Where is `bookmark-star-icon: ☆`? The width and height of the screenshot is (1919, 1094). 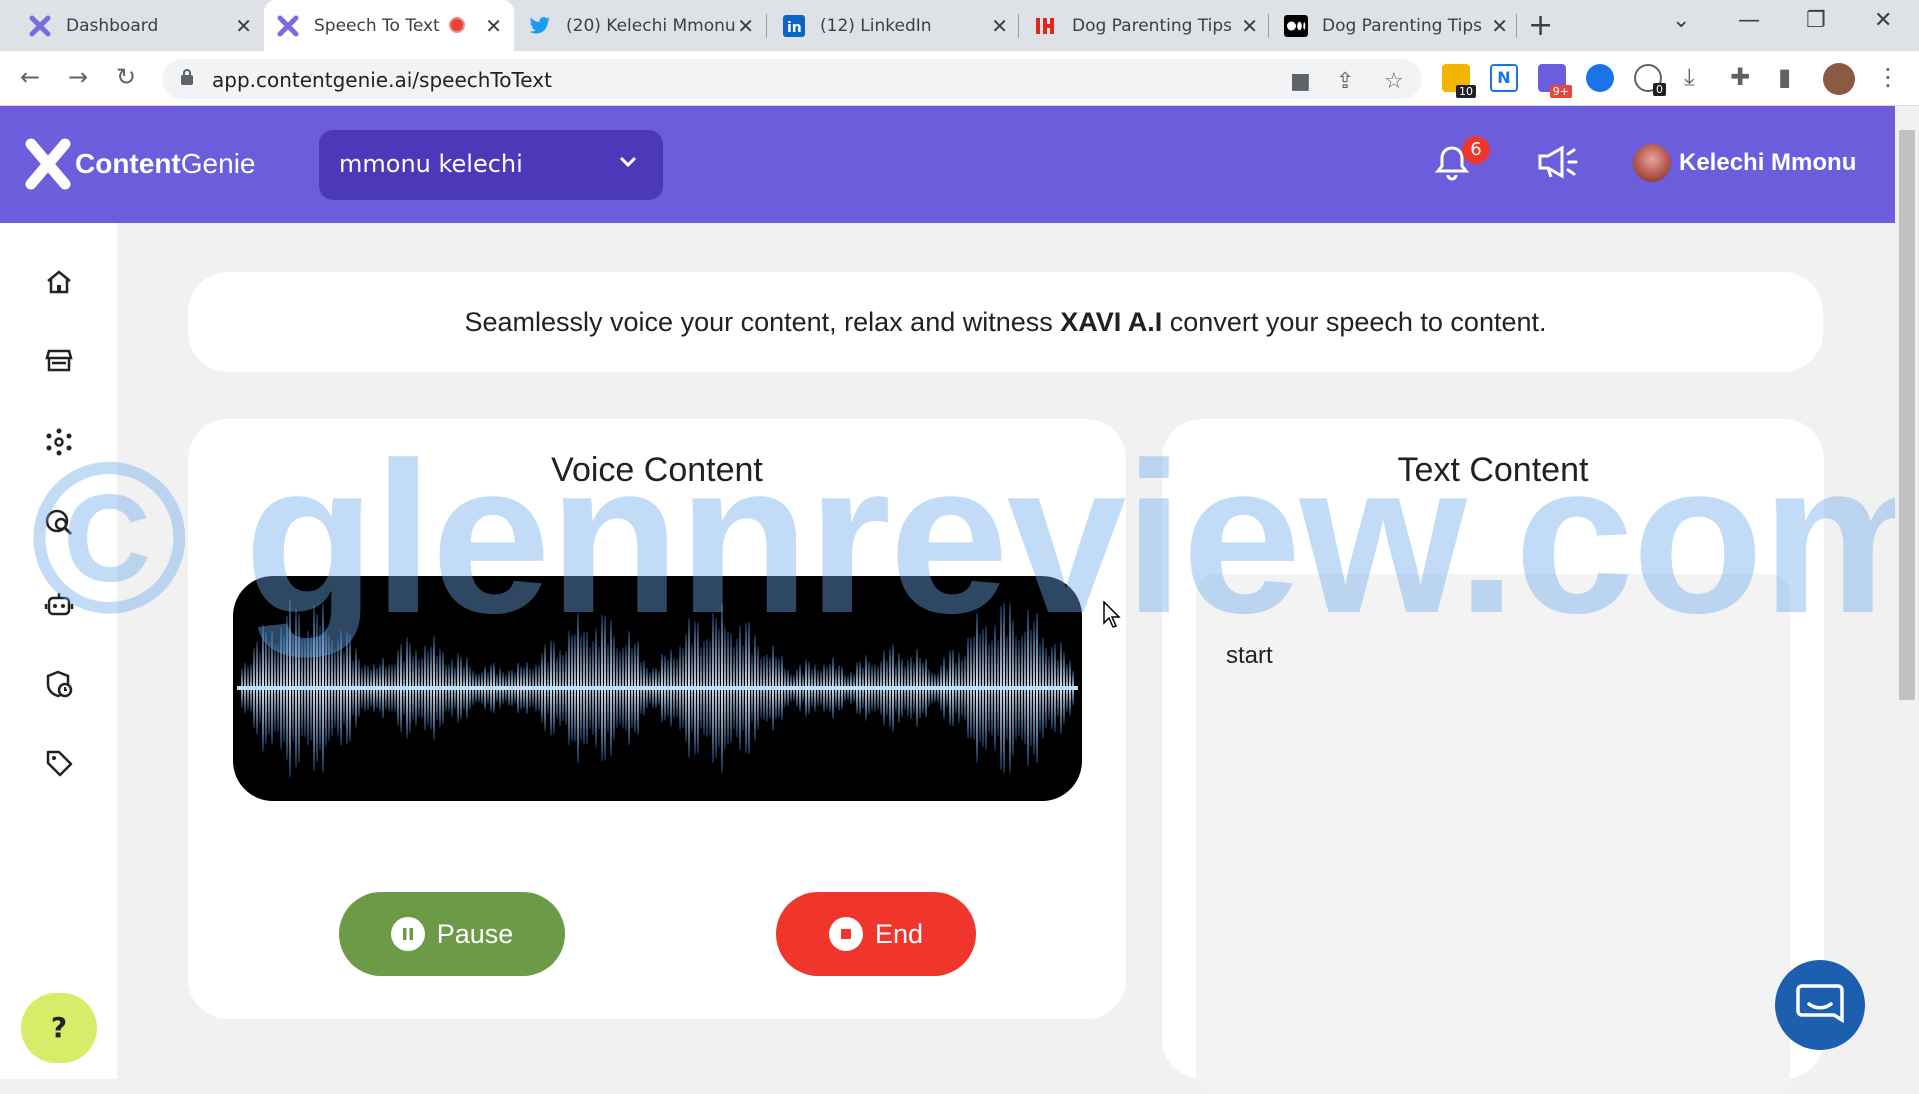 bookmark-star-icon: ☆ is located at coordinates (1394, 81).